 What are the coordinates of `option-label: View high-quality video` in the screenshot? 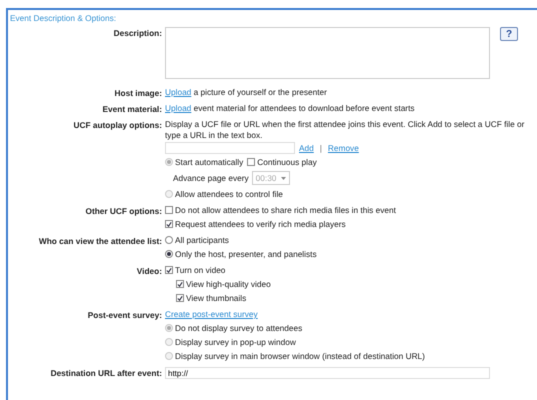 It's located at (228, 284).